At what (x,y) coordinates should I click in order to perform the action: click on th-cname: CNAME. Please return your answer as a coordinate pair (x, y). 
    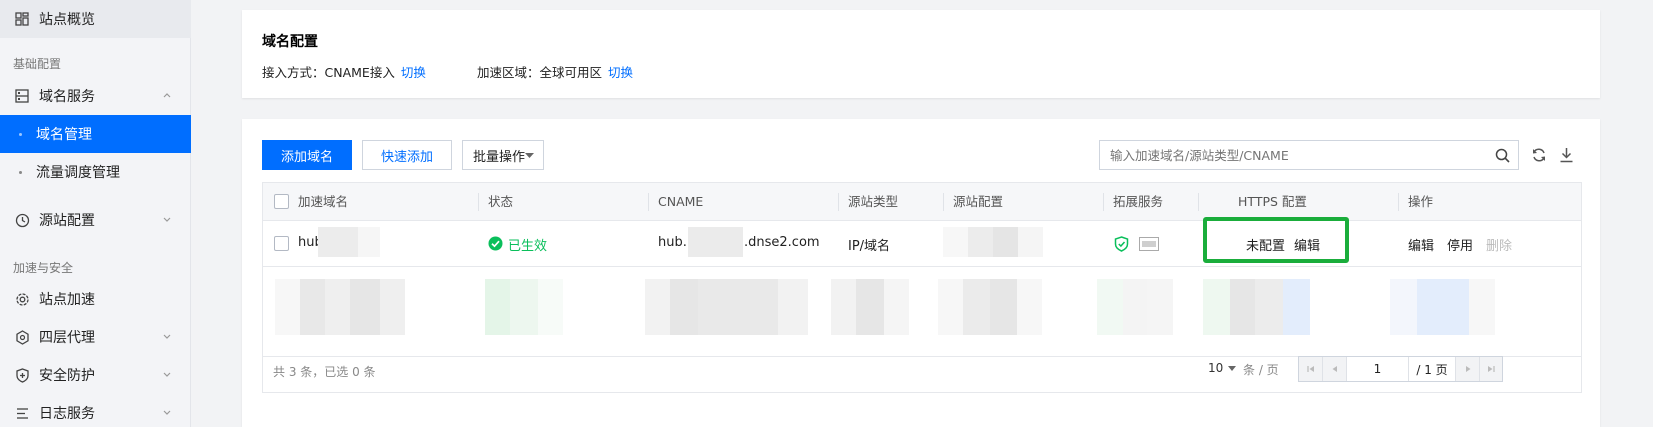
    Looking at the image, I should click on (681, 201).